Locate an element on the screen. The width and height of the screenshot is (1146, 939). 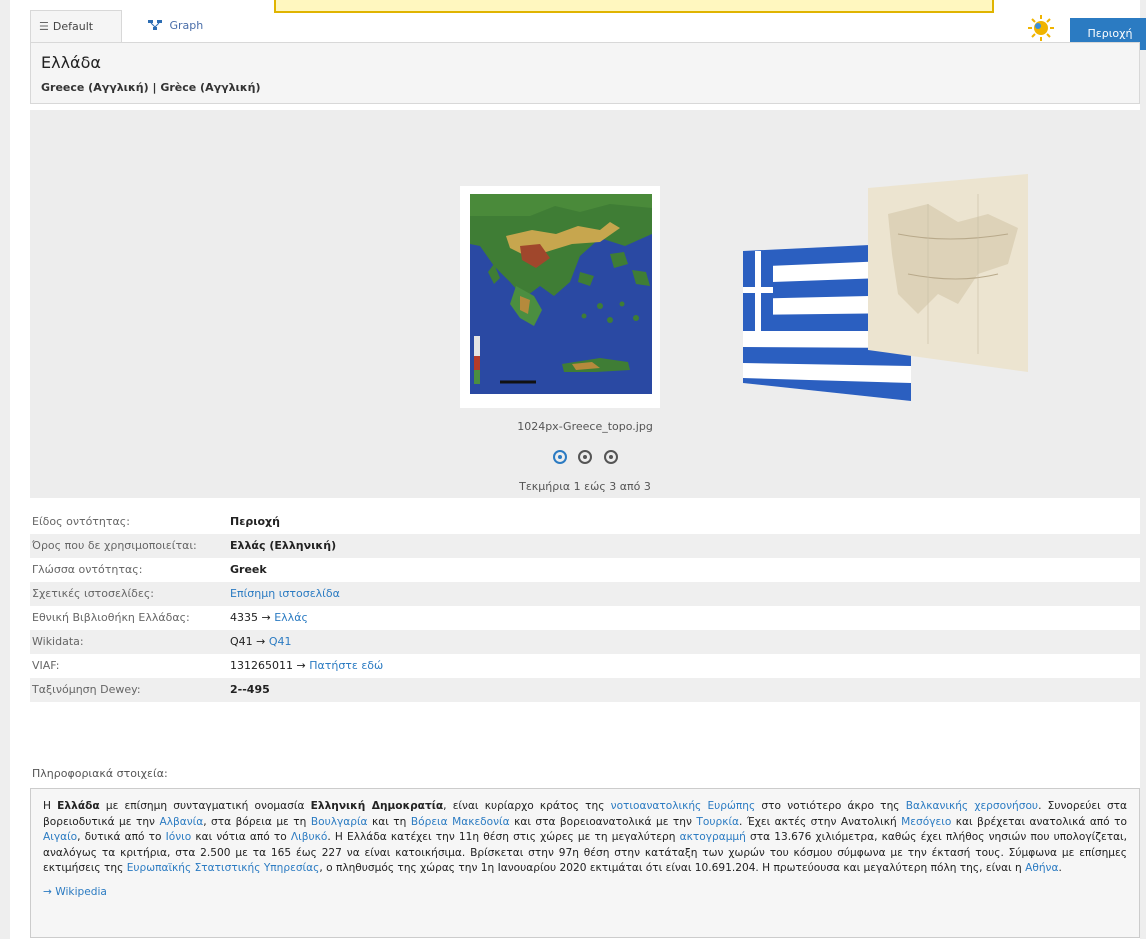
sun-icon is located at coordinates (1041, 28).